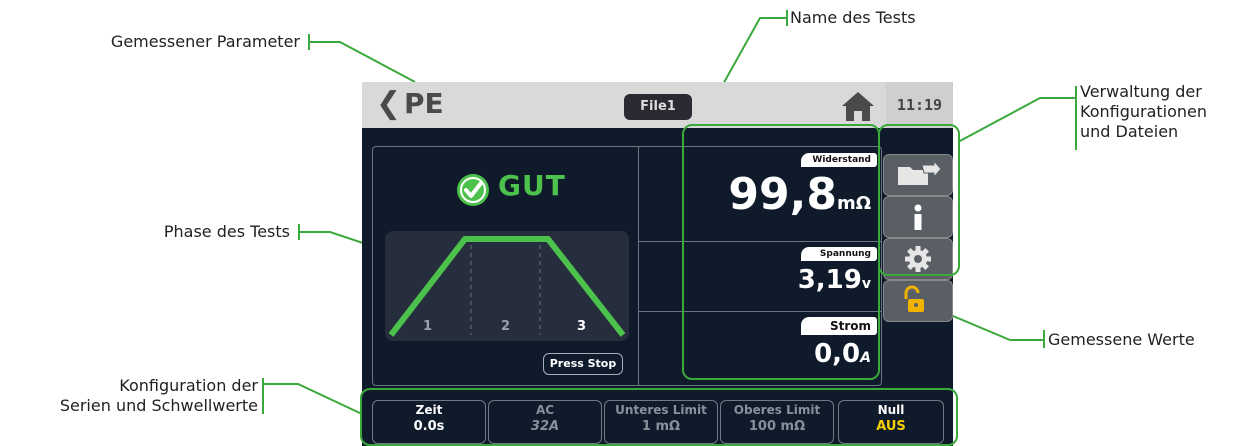 The image size is (1251, 446). I want to click on home-icon, so click(858, 106).